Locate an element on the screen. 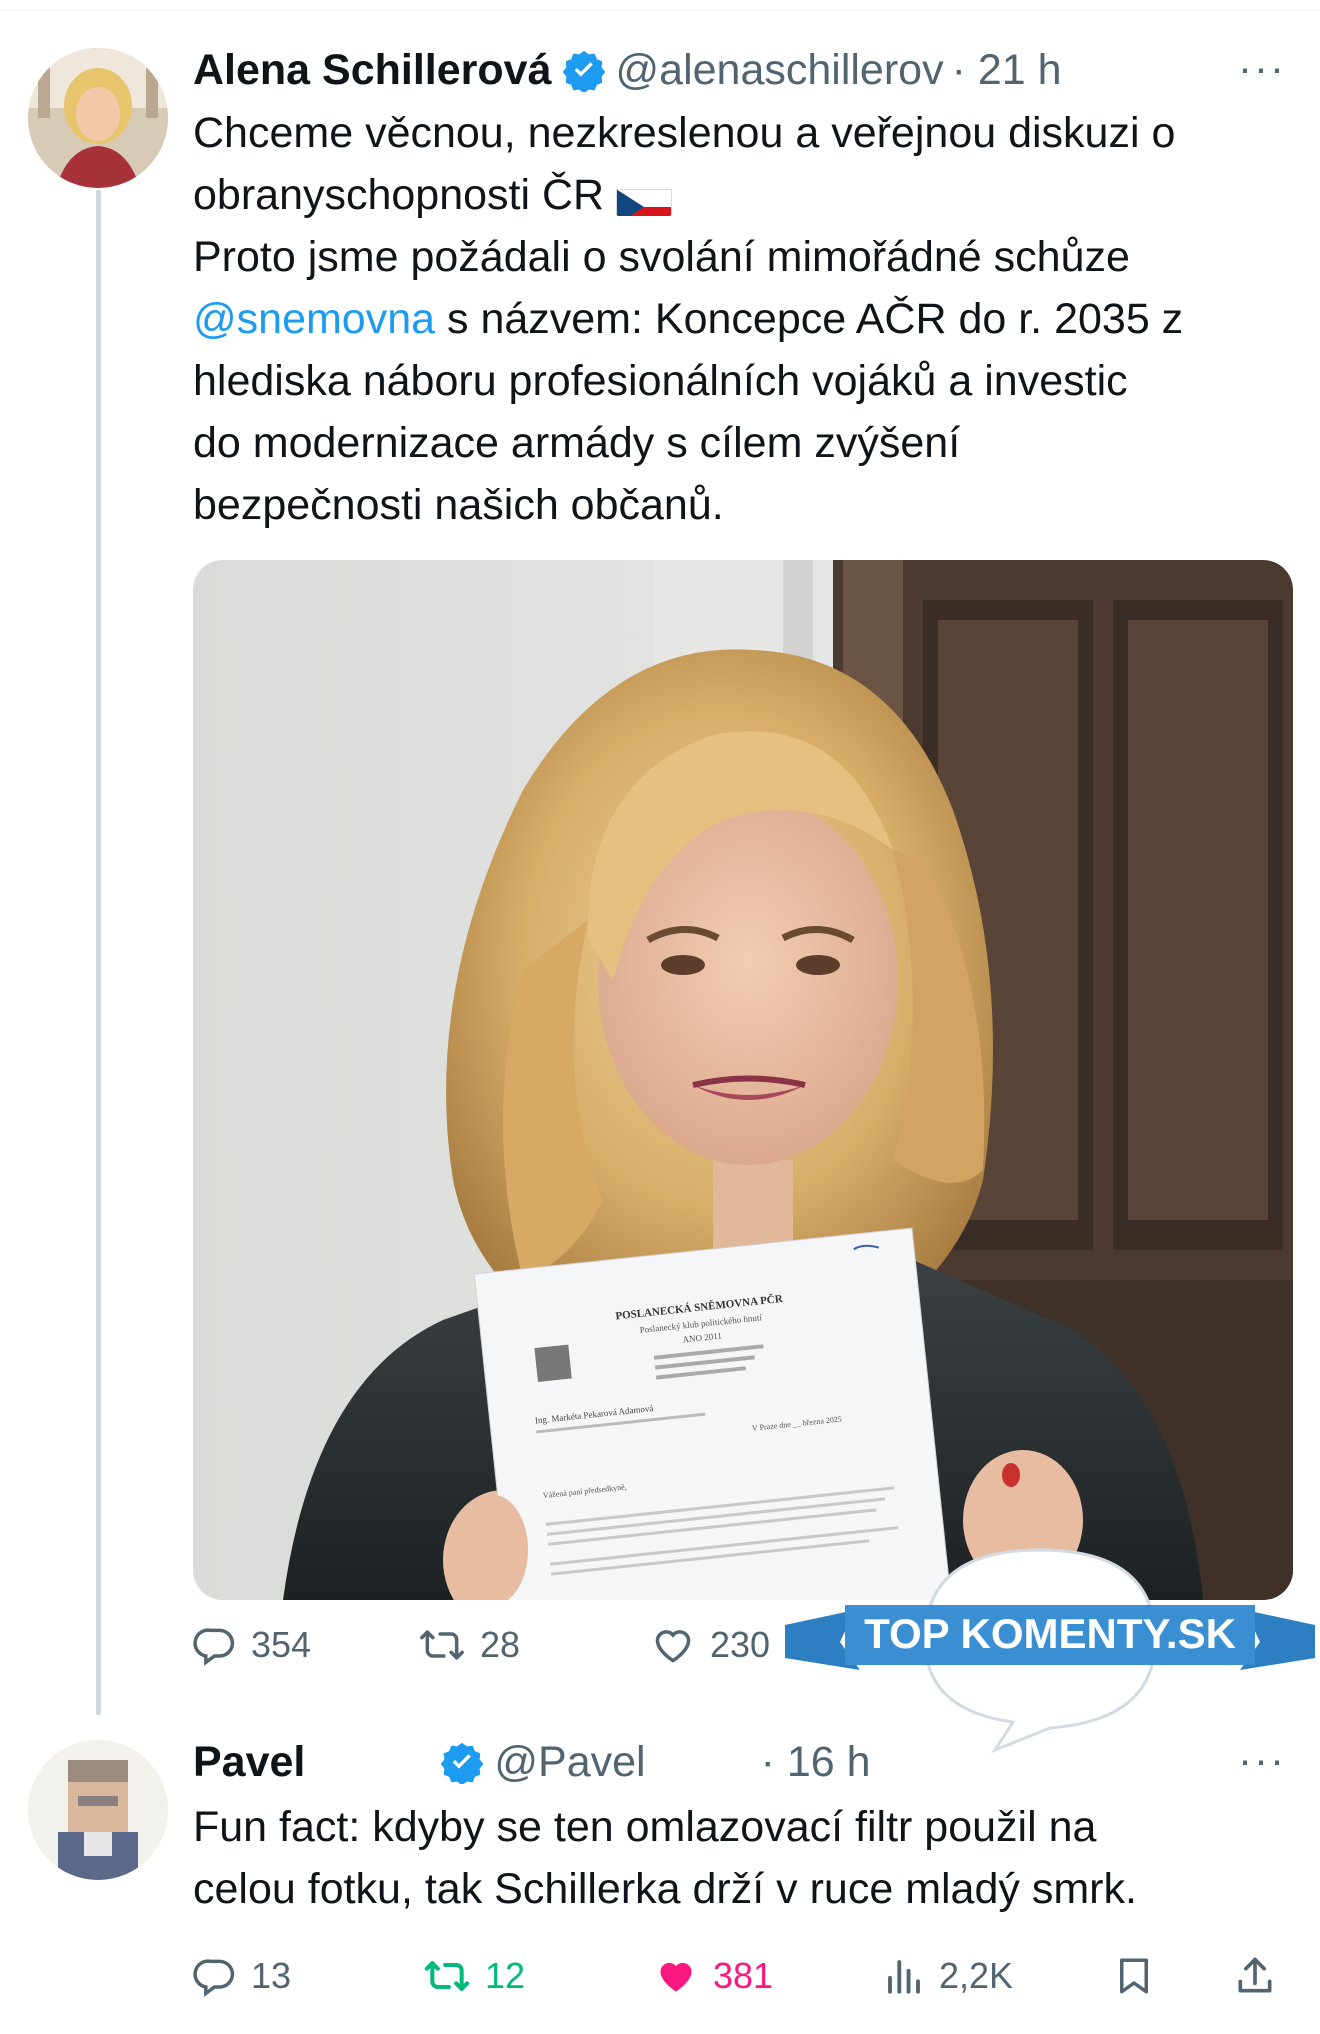  tweet-header: Pavel @Pavel · 16 h is located at coordinates (693, 1762).